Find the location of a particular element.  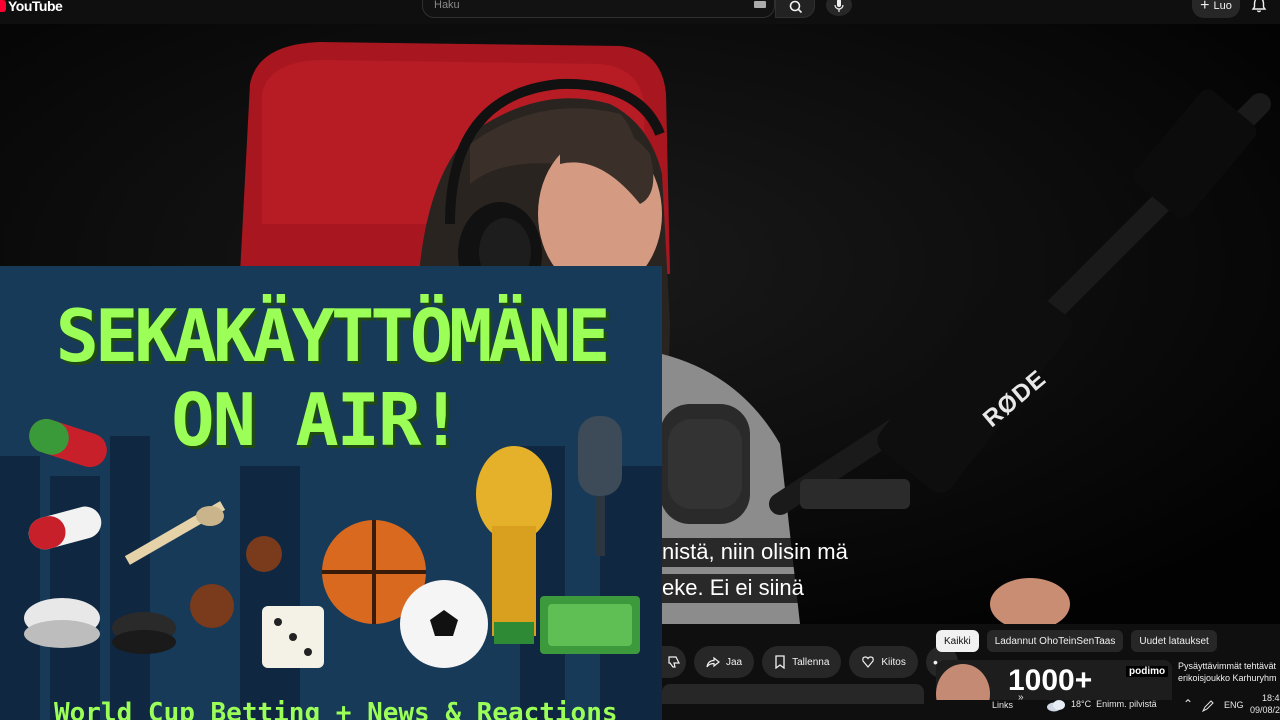

search-icon is located at coordinates (796, 7).